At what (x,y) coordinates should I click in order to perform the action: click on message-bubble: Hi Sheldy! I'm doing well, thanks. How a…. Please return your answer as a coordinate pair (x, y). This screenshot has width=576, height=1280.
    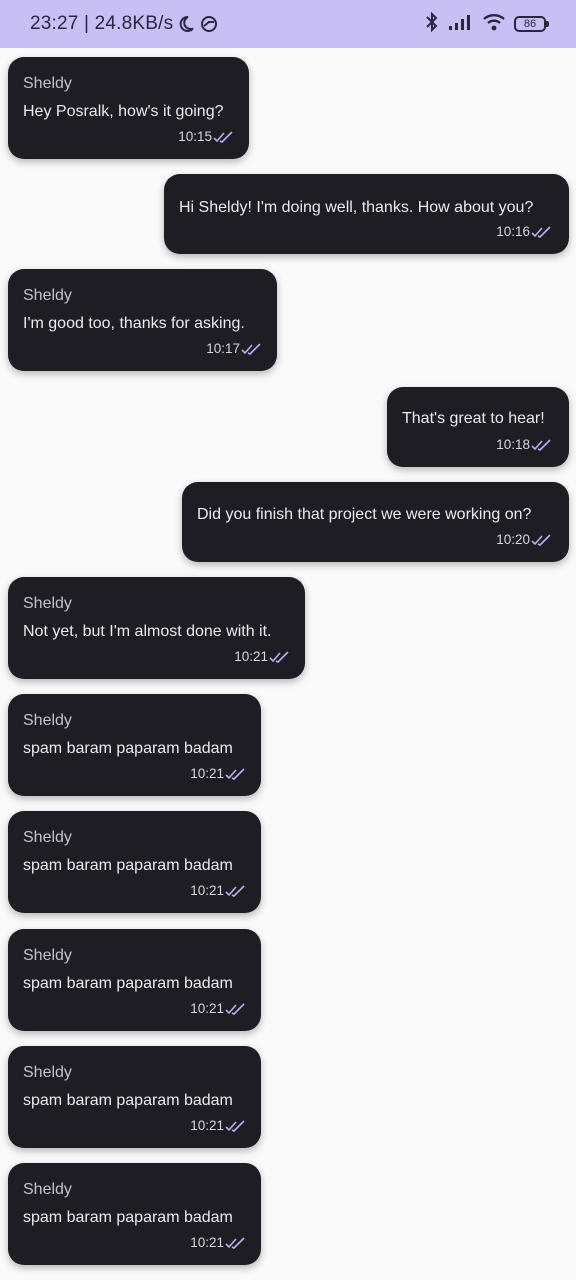
    Looking at the image, I should click on (366, 214).